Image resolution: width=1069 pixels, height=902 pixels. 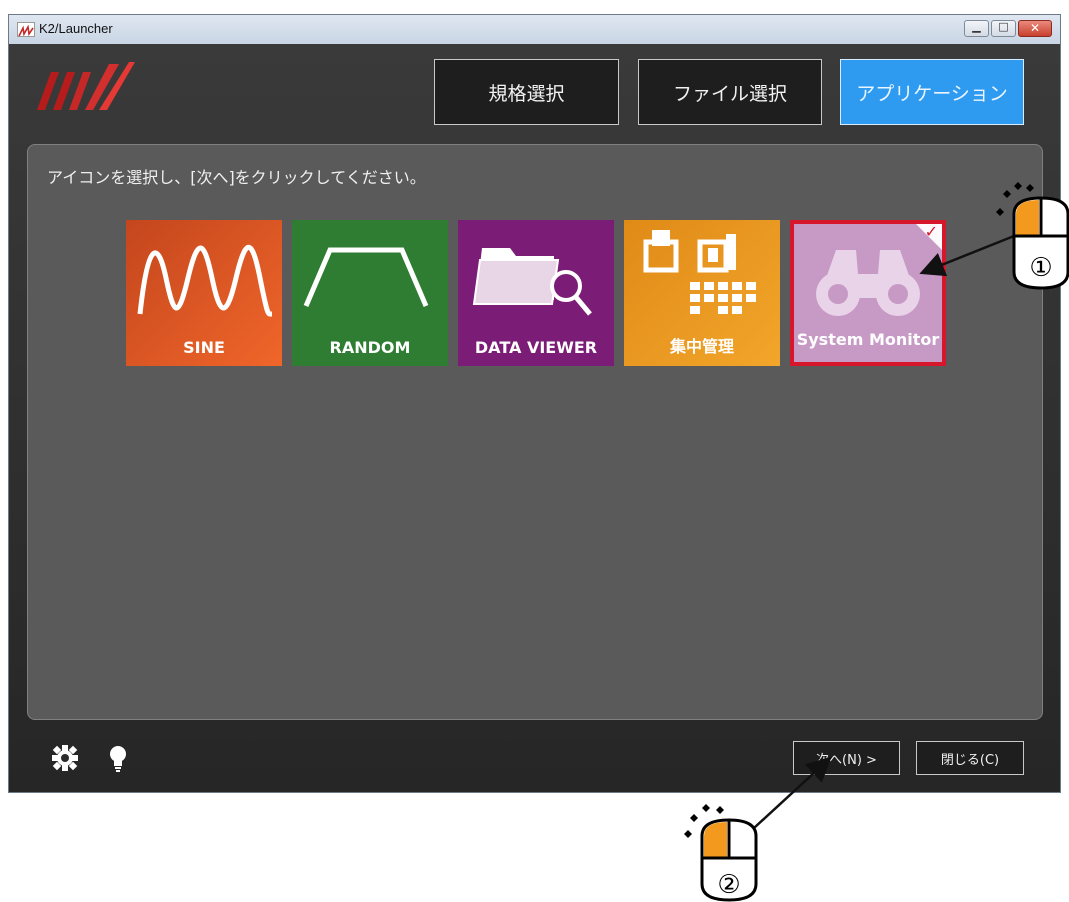 I want to click on close-window-button: ✕, so click(x=1035, y=28).